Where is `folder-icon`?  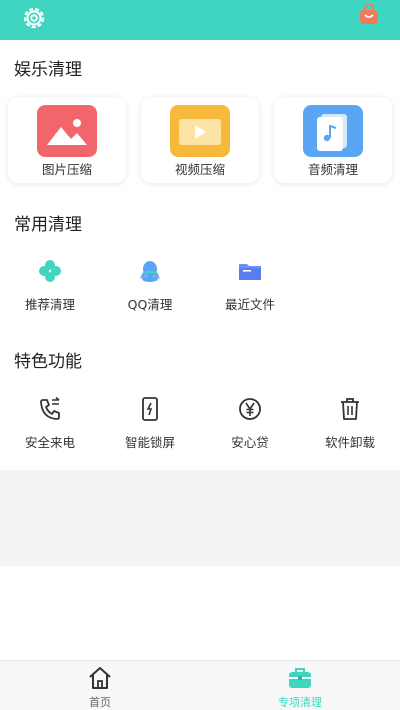 folder-icon is located at coordinates (250, 272).